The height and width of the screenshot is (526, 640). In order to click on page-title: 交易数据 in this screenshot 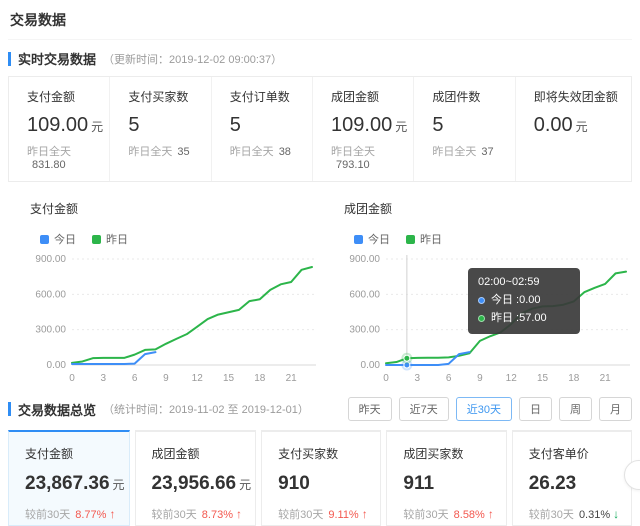, I will do `click(320, 20)`.